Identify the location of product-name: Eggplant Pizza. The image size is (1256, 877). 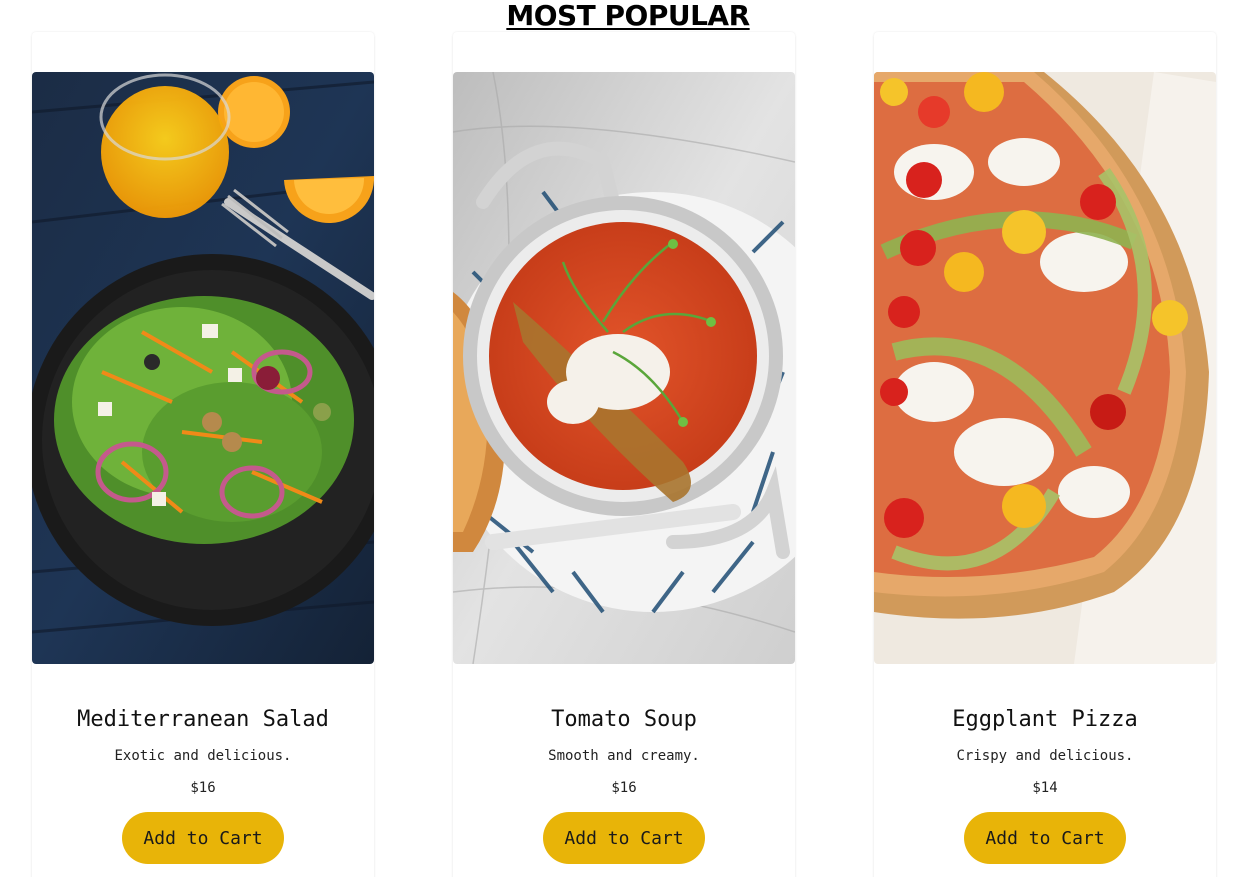
(1045, 719).